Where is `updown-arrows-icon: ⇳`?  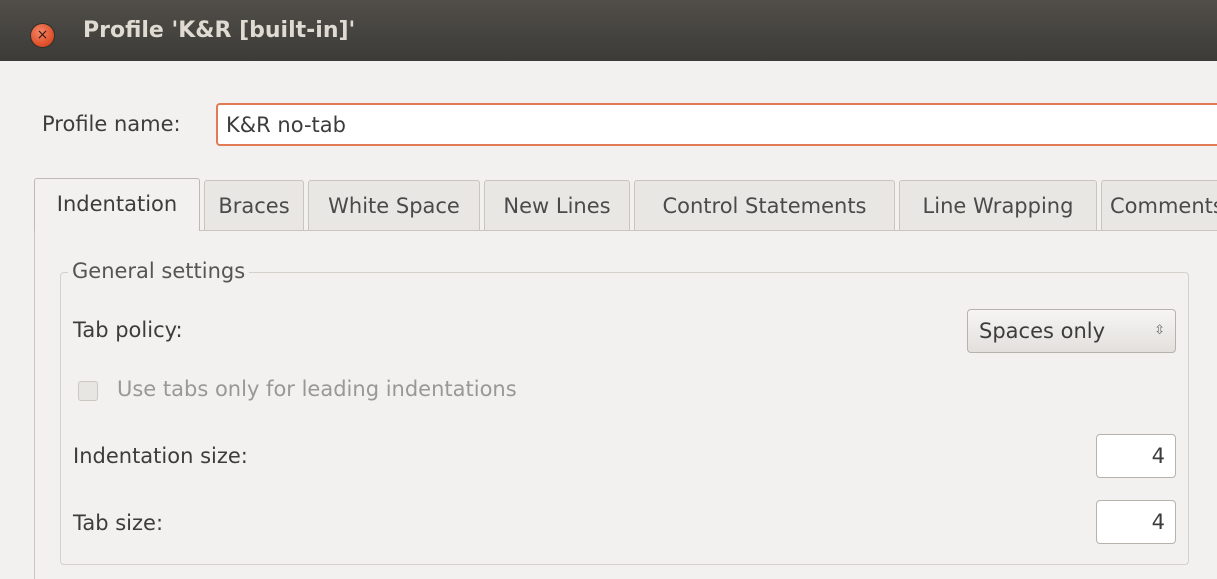
updown-arrows-icon: ⇳ is located at coordinates (1159, 330).